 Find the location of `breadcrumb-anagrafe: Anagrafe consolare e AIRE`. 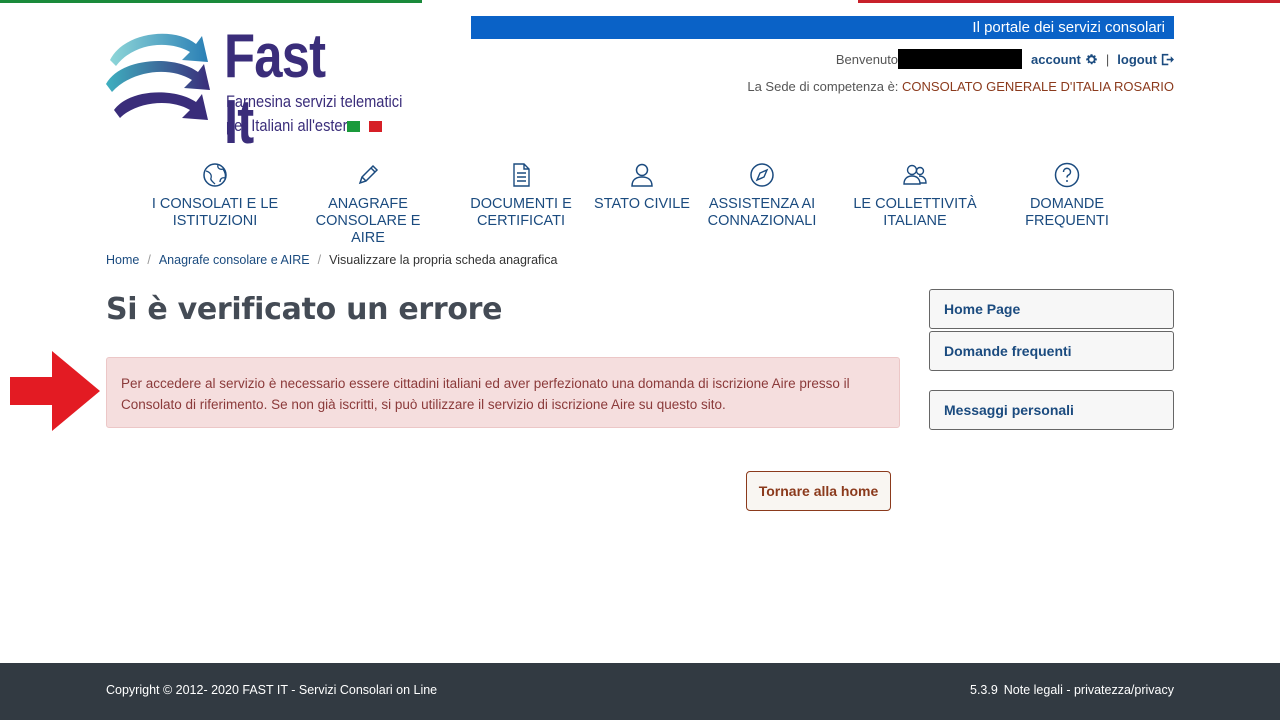

breadcrumb-anagrafe: Anagrafe consolare e AIRE is located at coordinates (234, 260).